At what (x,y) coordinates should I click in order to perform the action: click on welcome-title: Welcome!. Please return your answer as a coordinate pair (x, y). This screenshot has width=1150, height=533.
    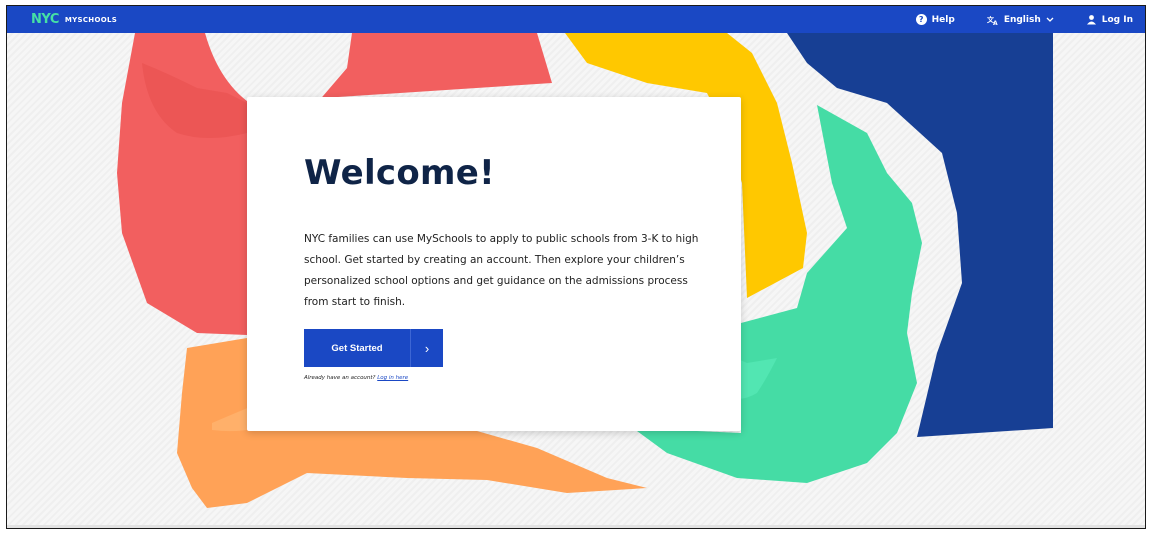
    Looking at the image, I should click on (399, 173).